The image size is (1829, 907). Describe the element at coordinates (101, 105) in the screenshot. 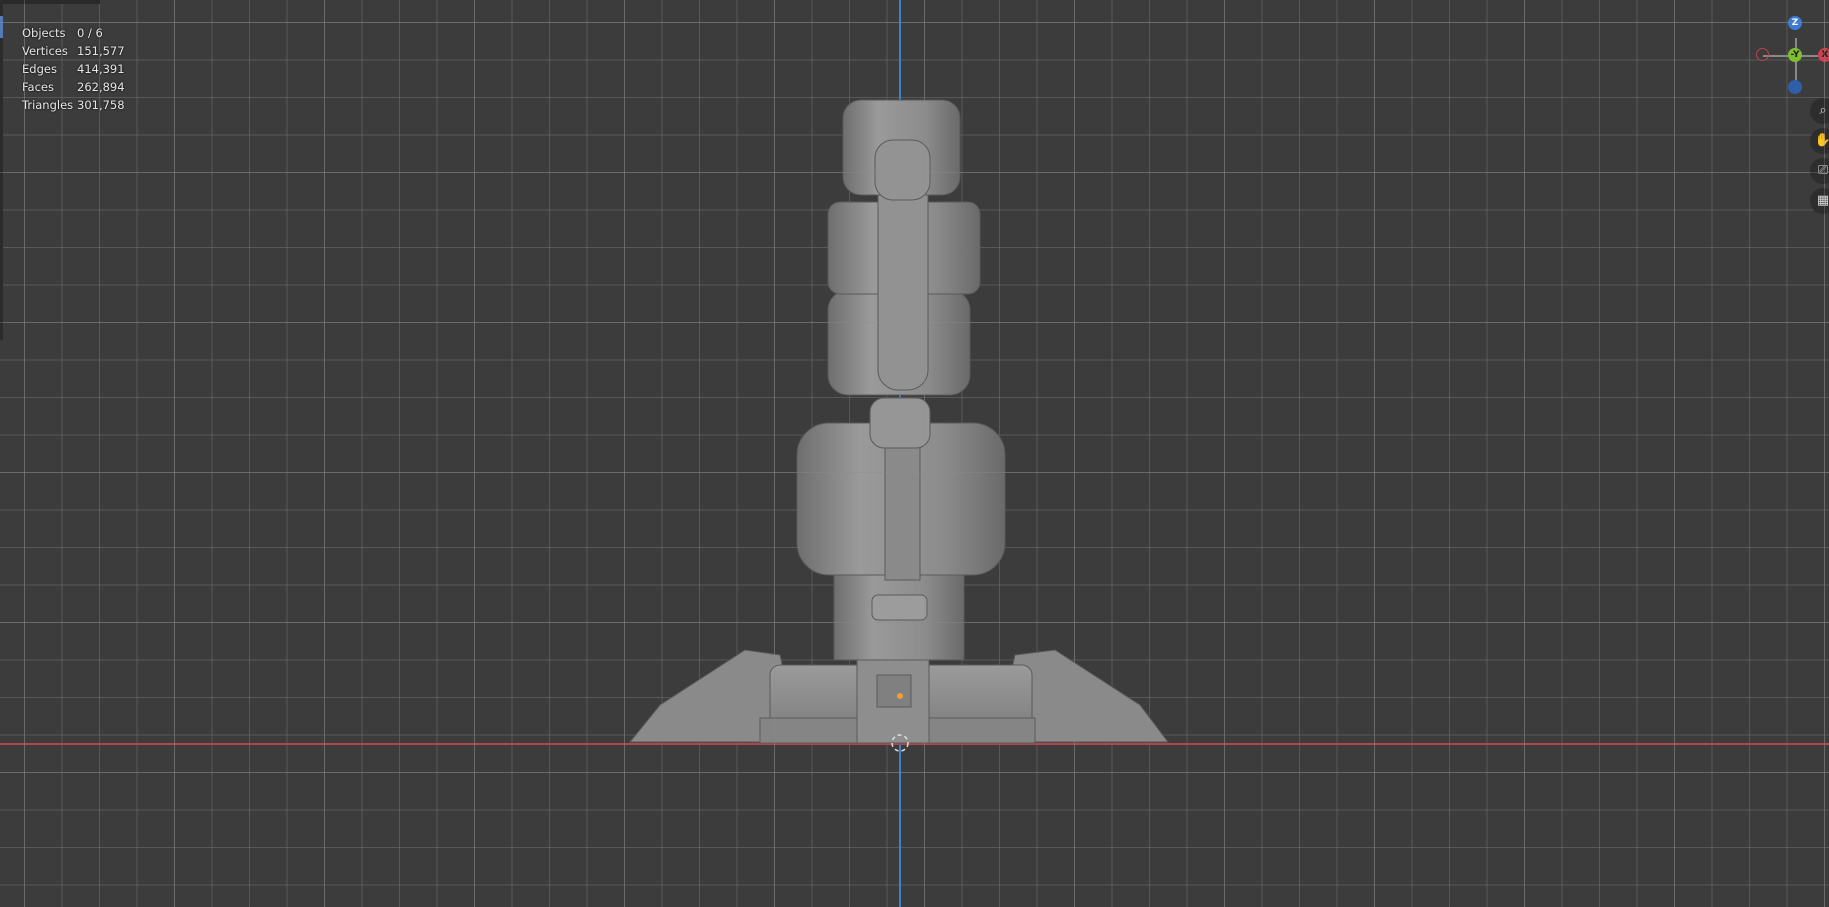

I see `stat-value: 301,758` at that location.